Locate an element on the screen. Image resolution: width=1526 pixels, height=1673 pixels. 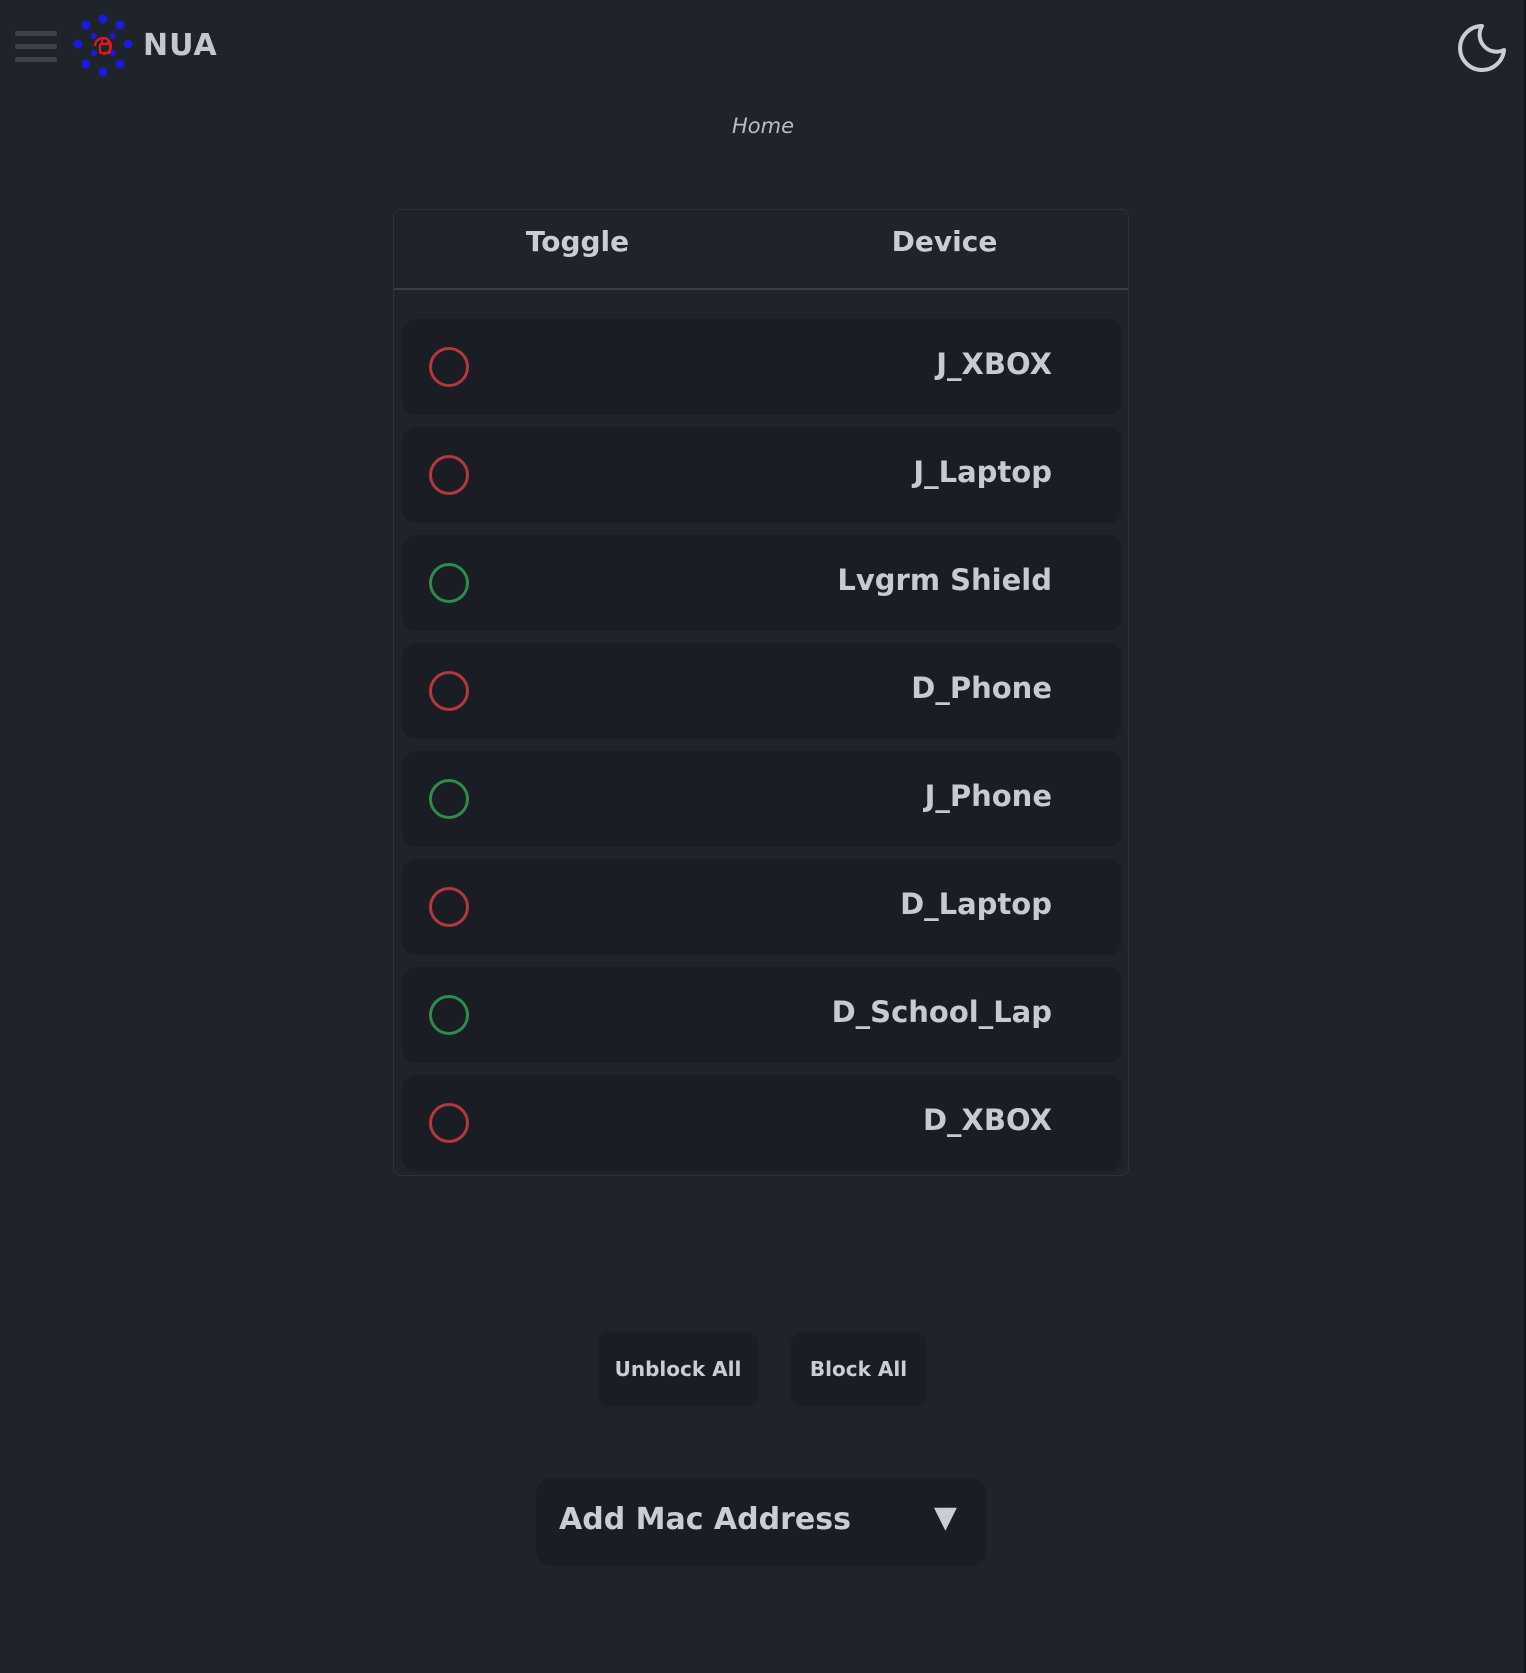
device-row: D_XBOX is located at coordinates (762, 1123).